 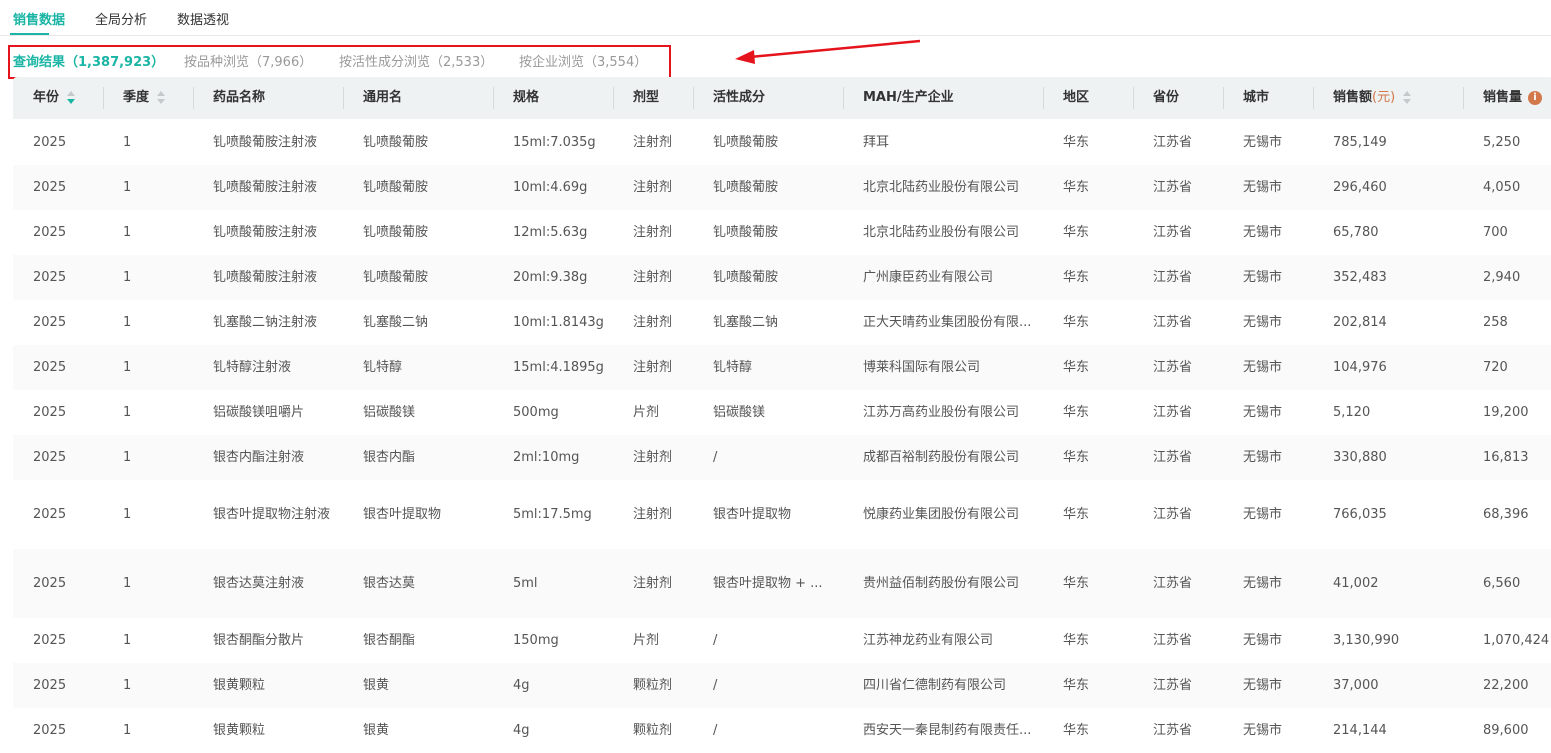 I want to click on cell-manufacturer: 博莱科国际有限公司, so click(x=922, y=367).